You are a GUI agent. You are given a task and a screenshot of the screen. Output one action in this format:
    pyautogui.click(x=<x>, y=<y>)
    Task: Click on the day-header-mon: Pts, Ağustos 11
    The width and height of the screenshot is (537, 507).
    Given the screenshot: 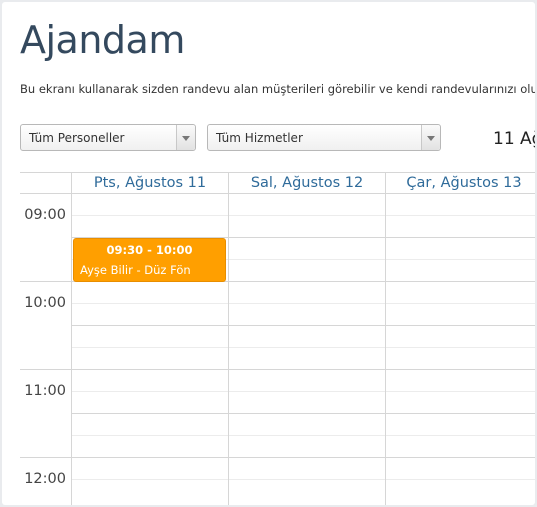 What is the action you would take?
    pyautogui.click(x=150, y=183)
    